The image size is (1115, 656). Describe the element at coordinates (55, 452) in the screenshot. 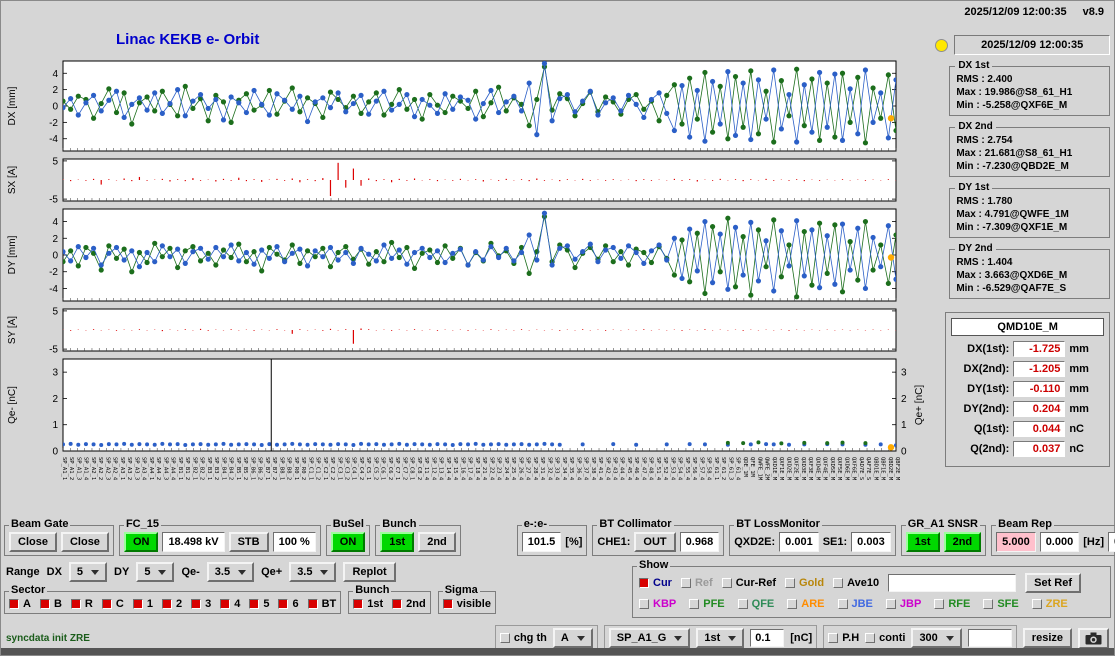

I see `svg-text: 0` at that location.